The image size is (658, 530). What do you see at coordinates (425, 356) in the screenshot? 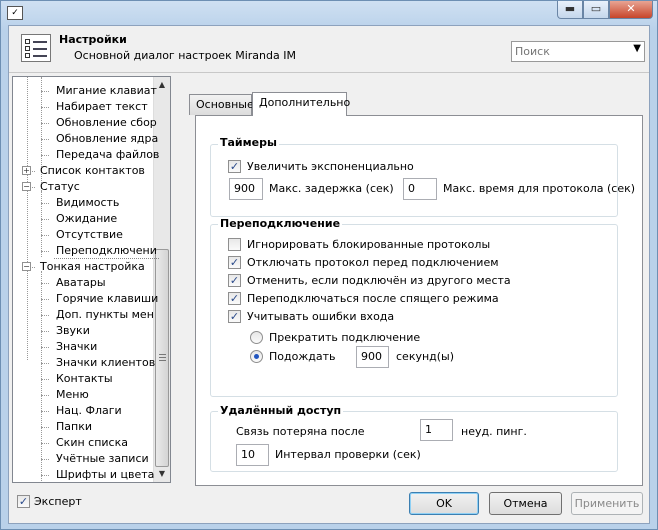
I see `wait-unit-label: секунд(ы)` at bounding box center [425, 356].